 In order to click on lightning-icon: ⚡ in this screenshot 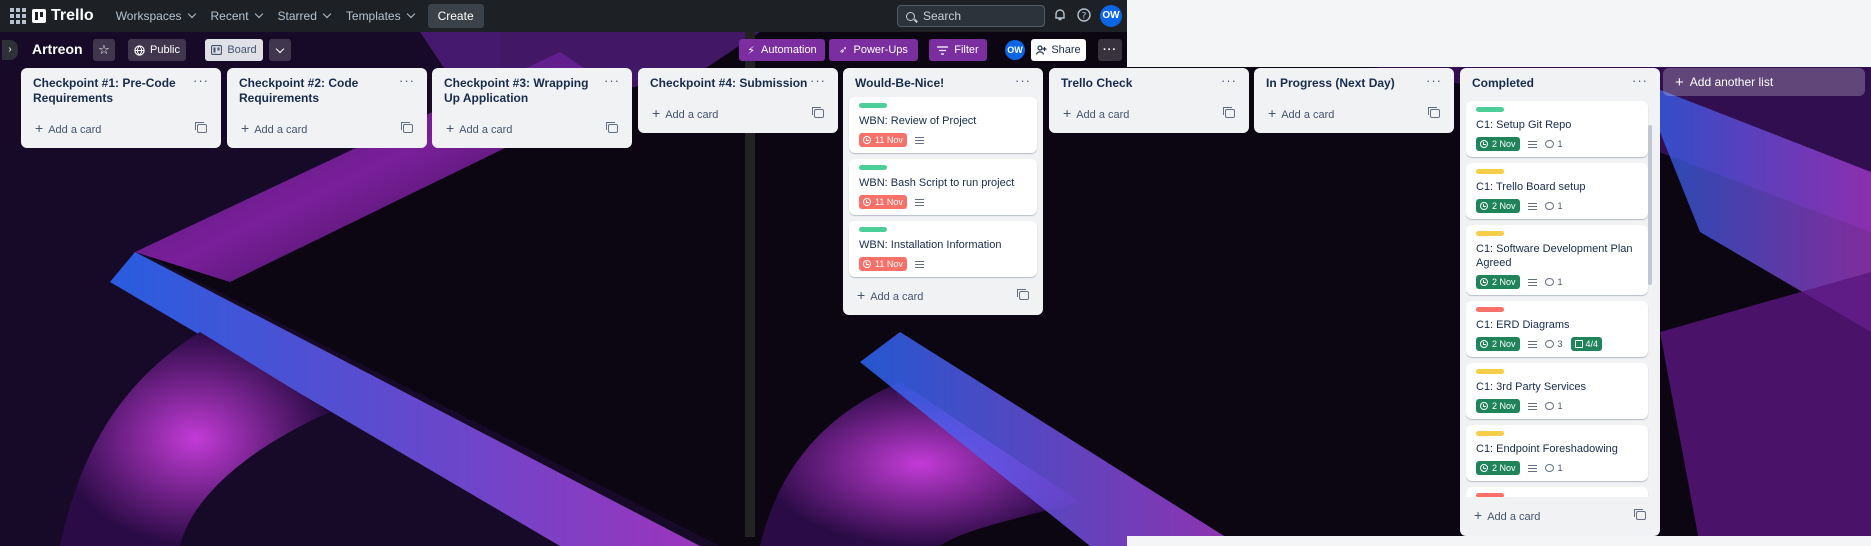, I will do `click(751, 50)`.